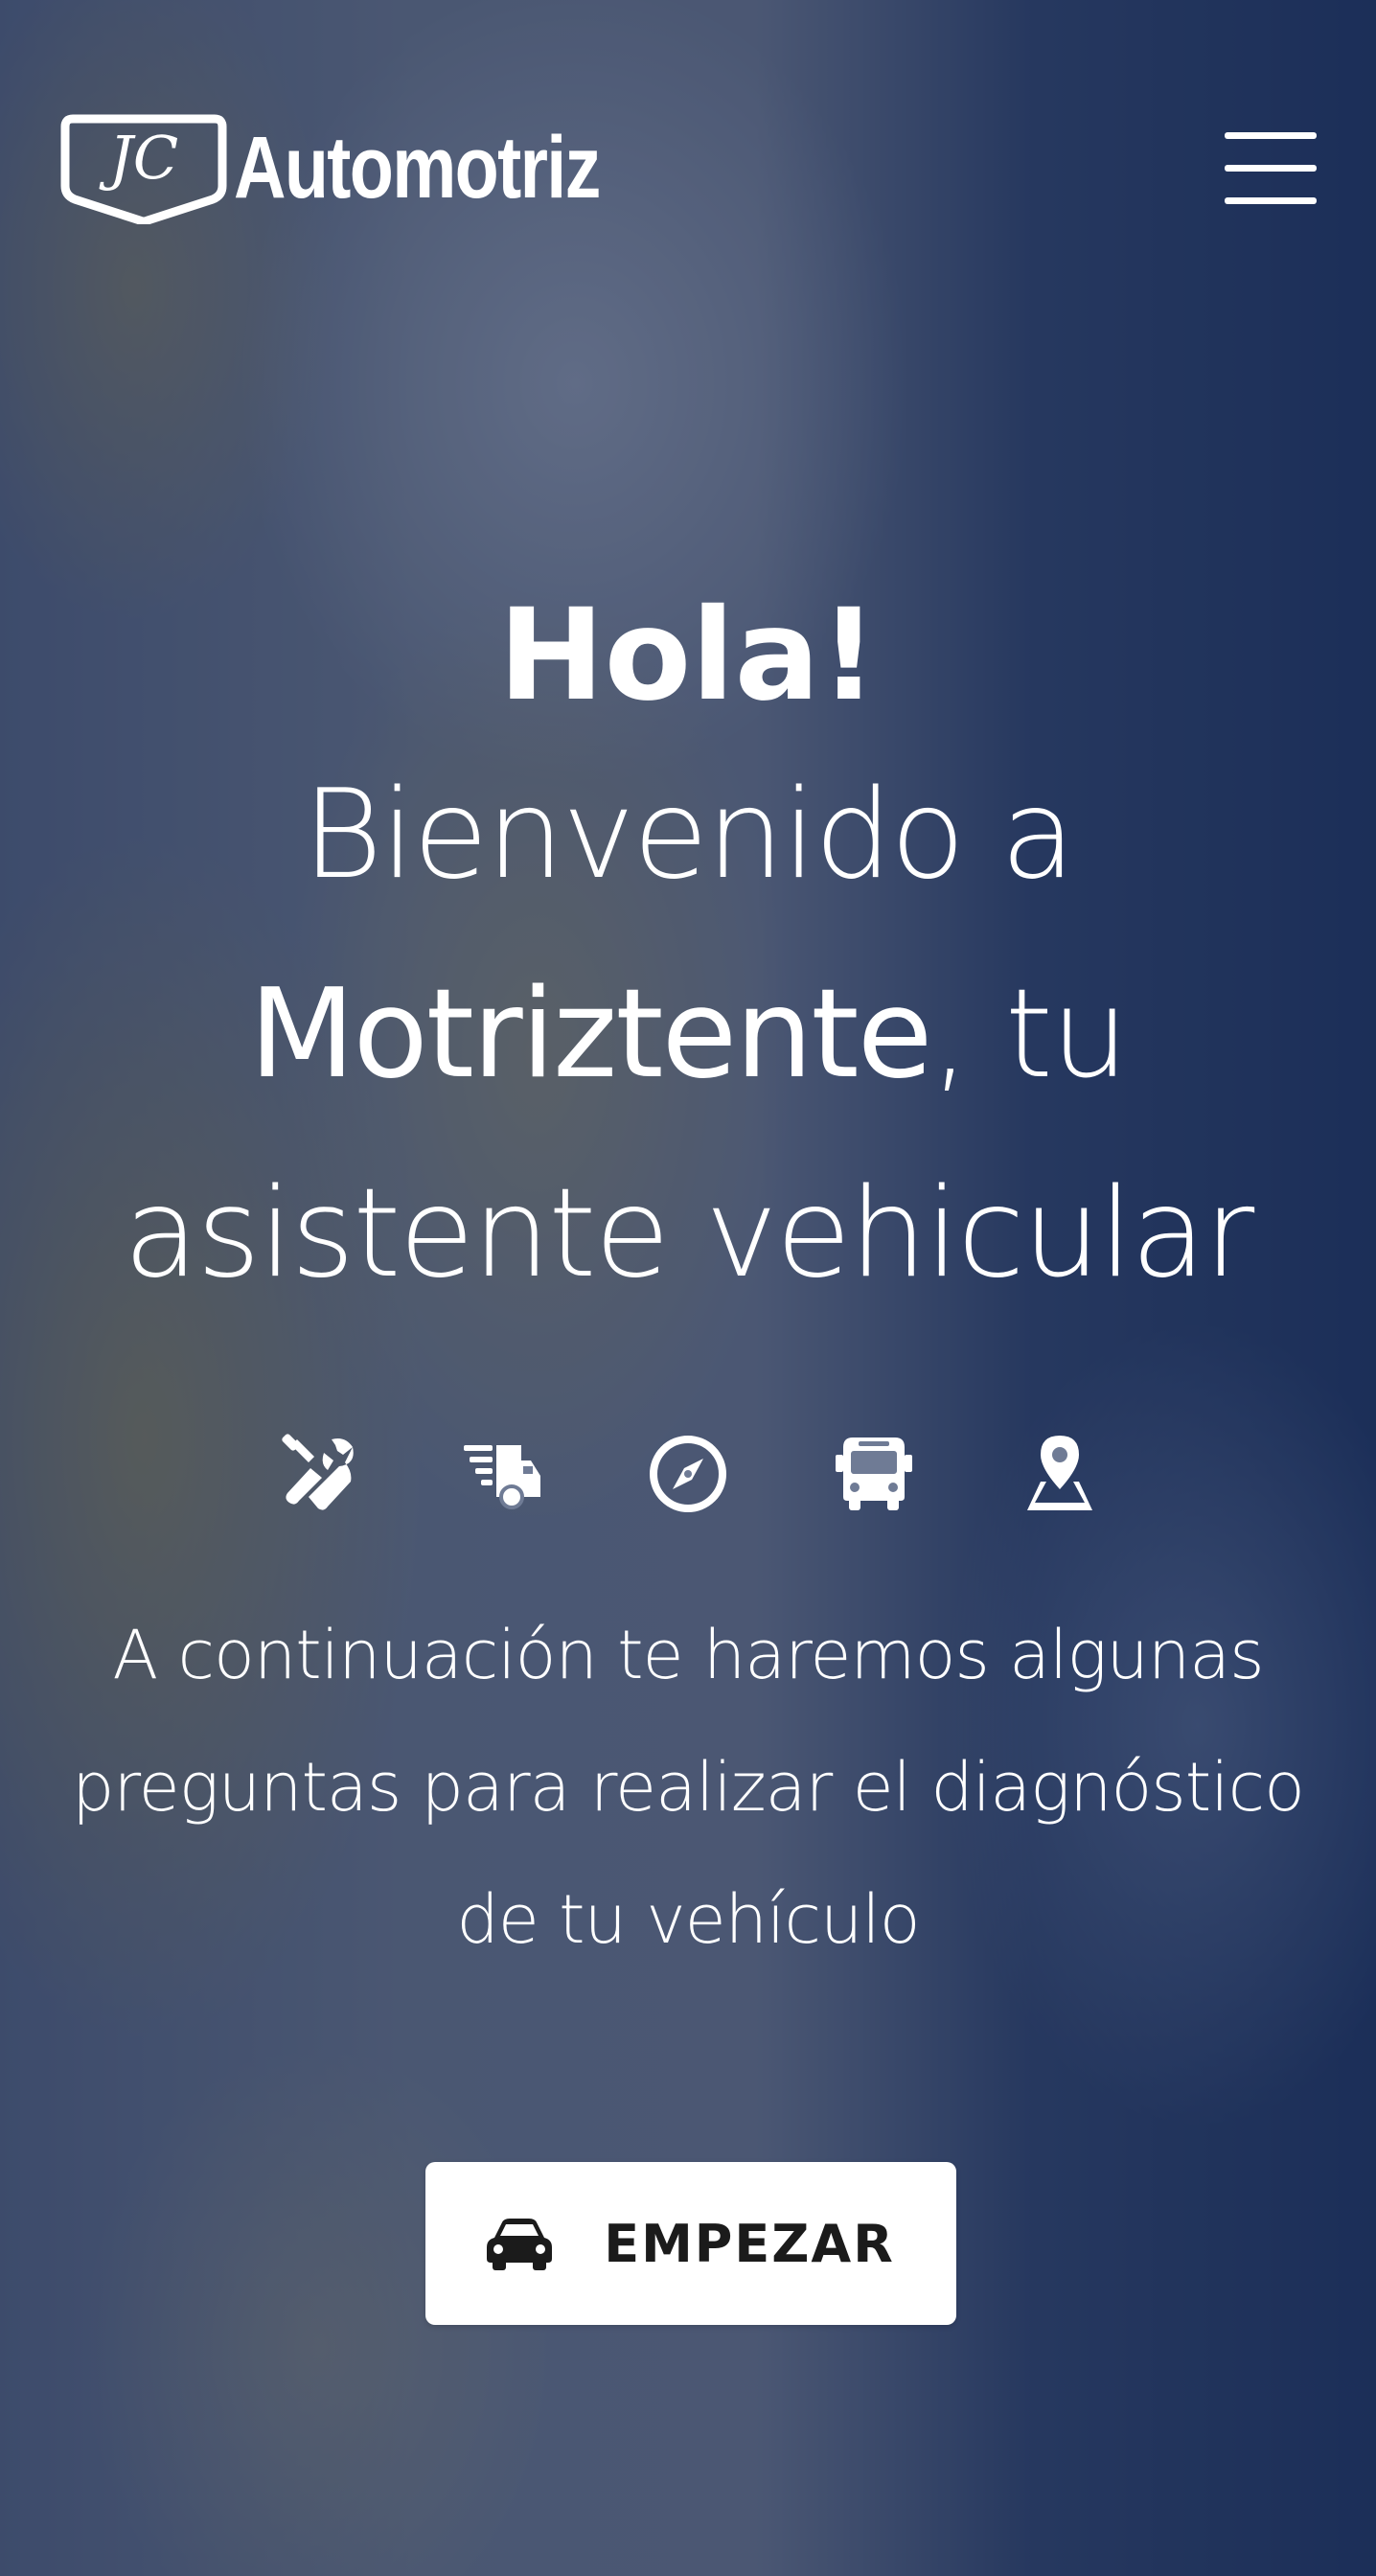  I want to click on start-button: EMPEZAR, so click(691, 2243).